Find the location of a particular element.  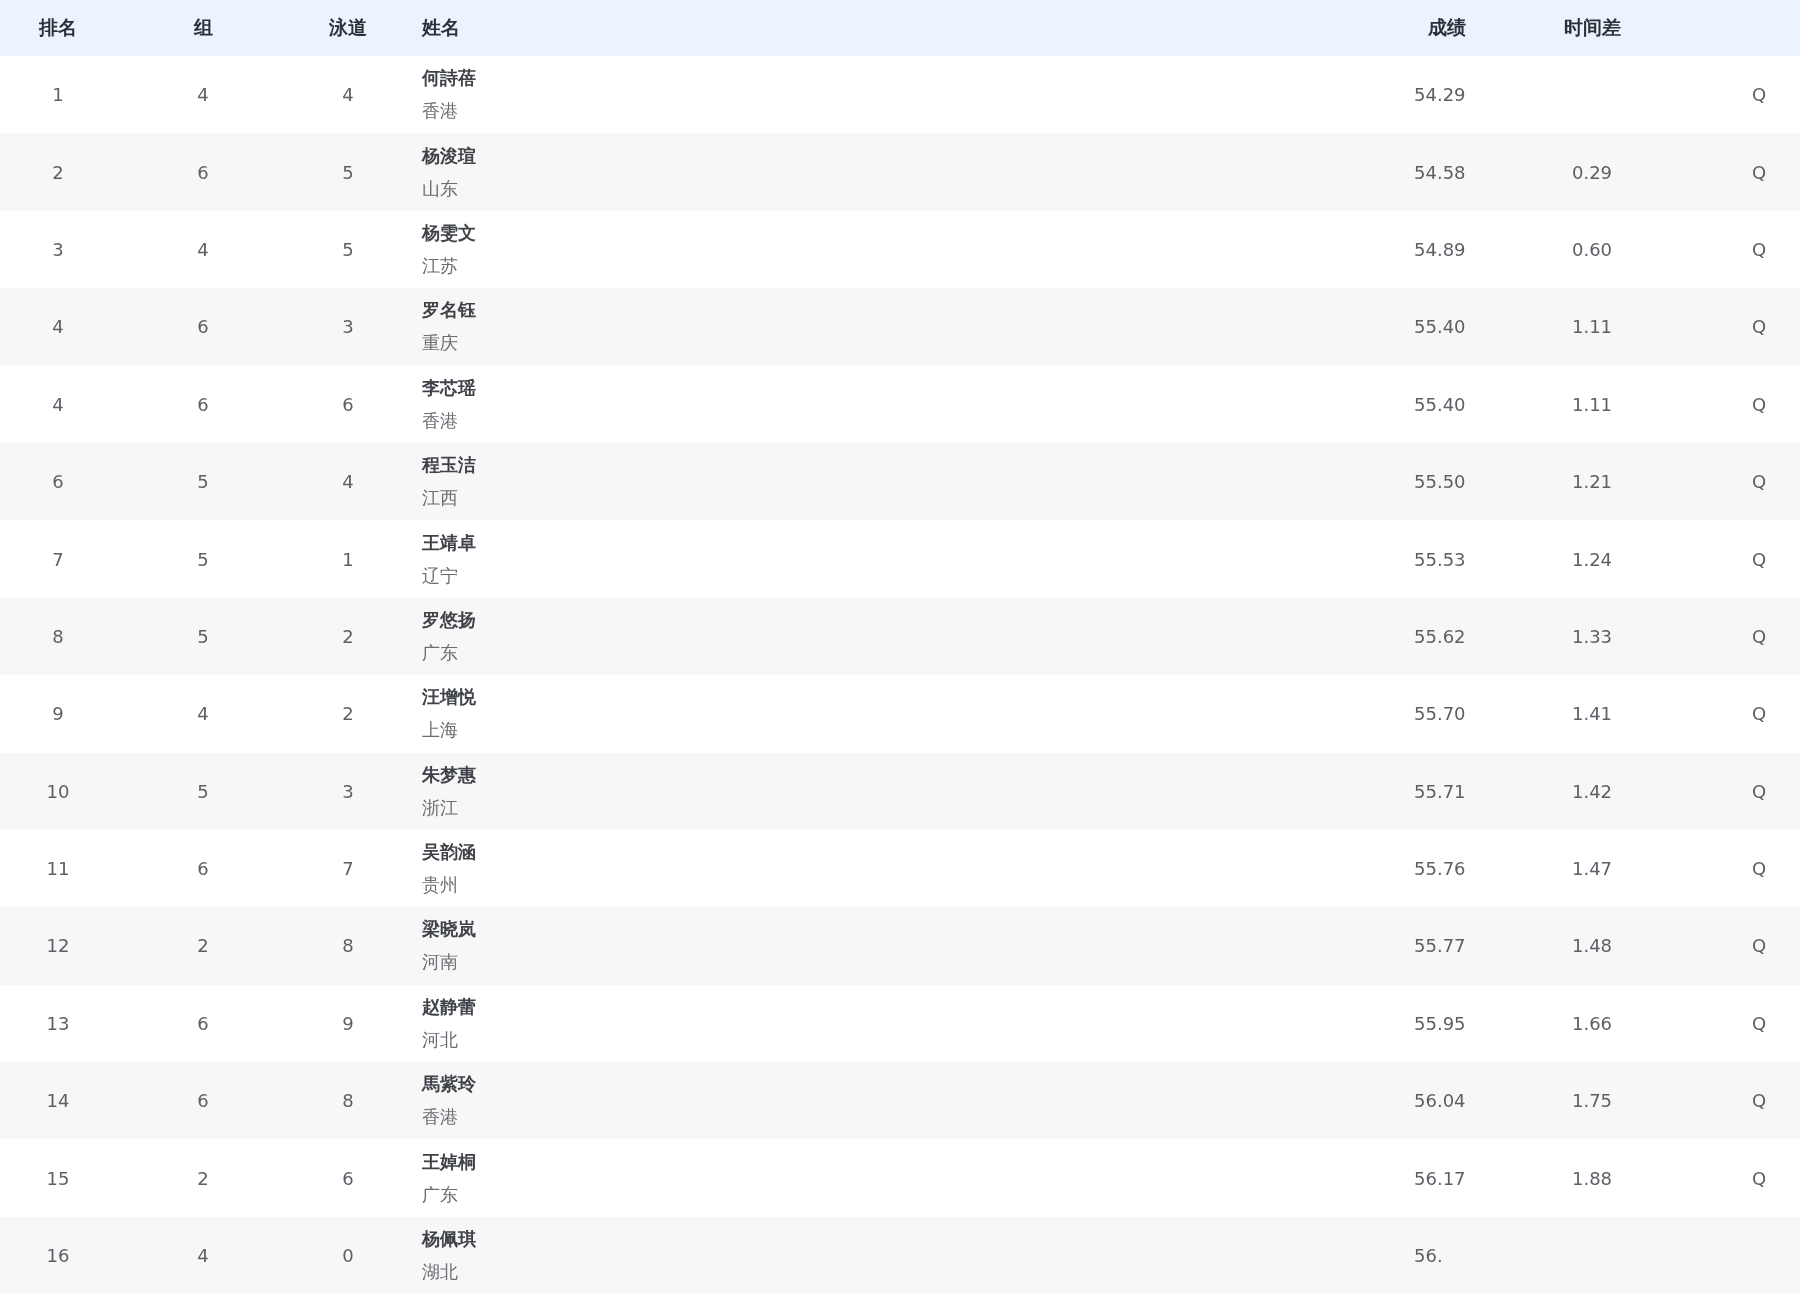

time-diff-cell: 1.75 is located at coordinates (1592, 1101).